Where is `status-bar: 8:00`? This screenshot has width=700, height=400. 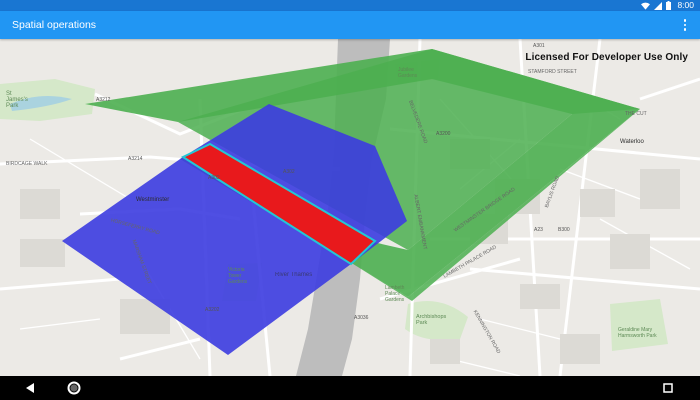
status-bar: 8:00 is located at coordinates (350, 5).